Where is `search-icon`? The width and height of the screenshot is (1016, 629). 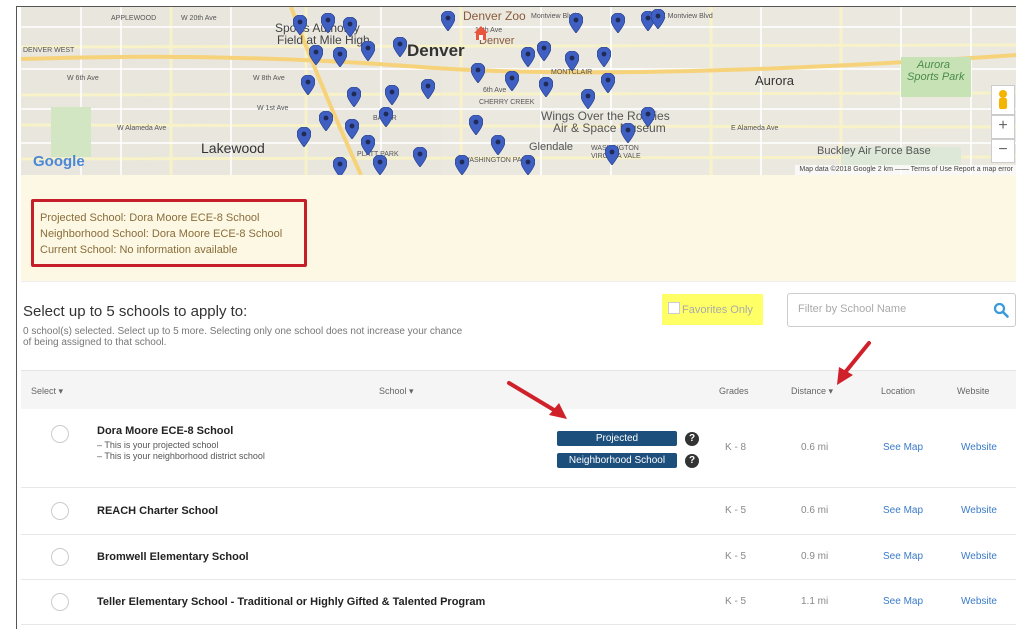
search-icon is located at coordinates (1001, 310).